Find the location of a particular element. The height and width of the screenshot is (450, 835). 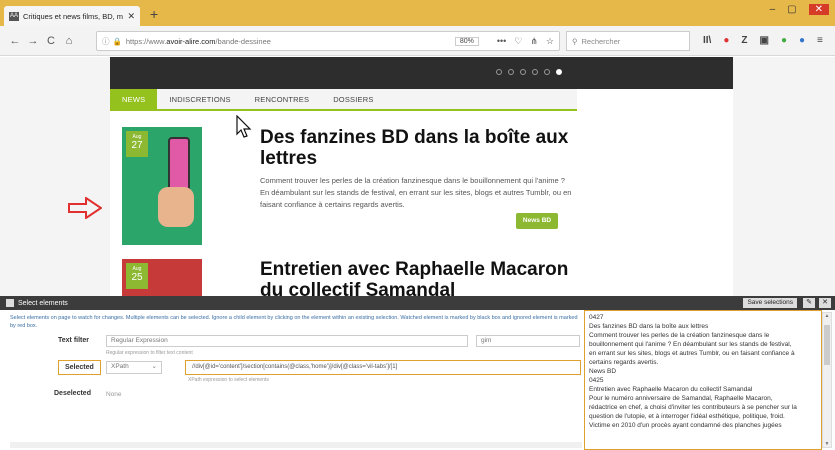

browser-tab: AA Critiques et news films, BD, m... ✕ is located at coordinates (72, 16).